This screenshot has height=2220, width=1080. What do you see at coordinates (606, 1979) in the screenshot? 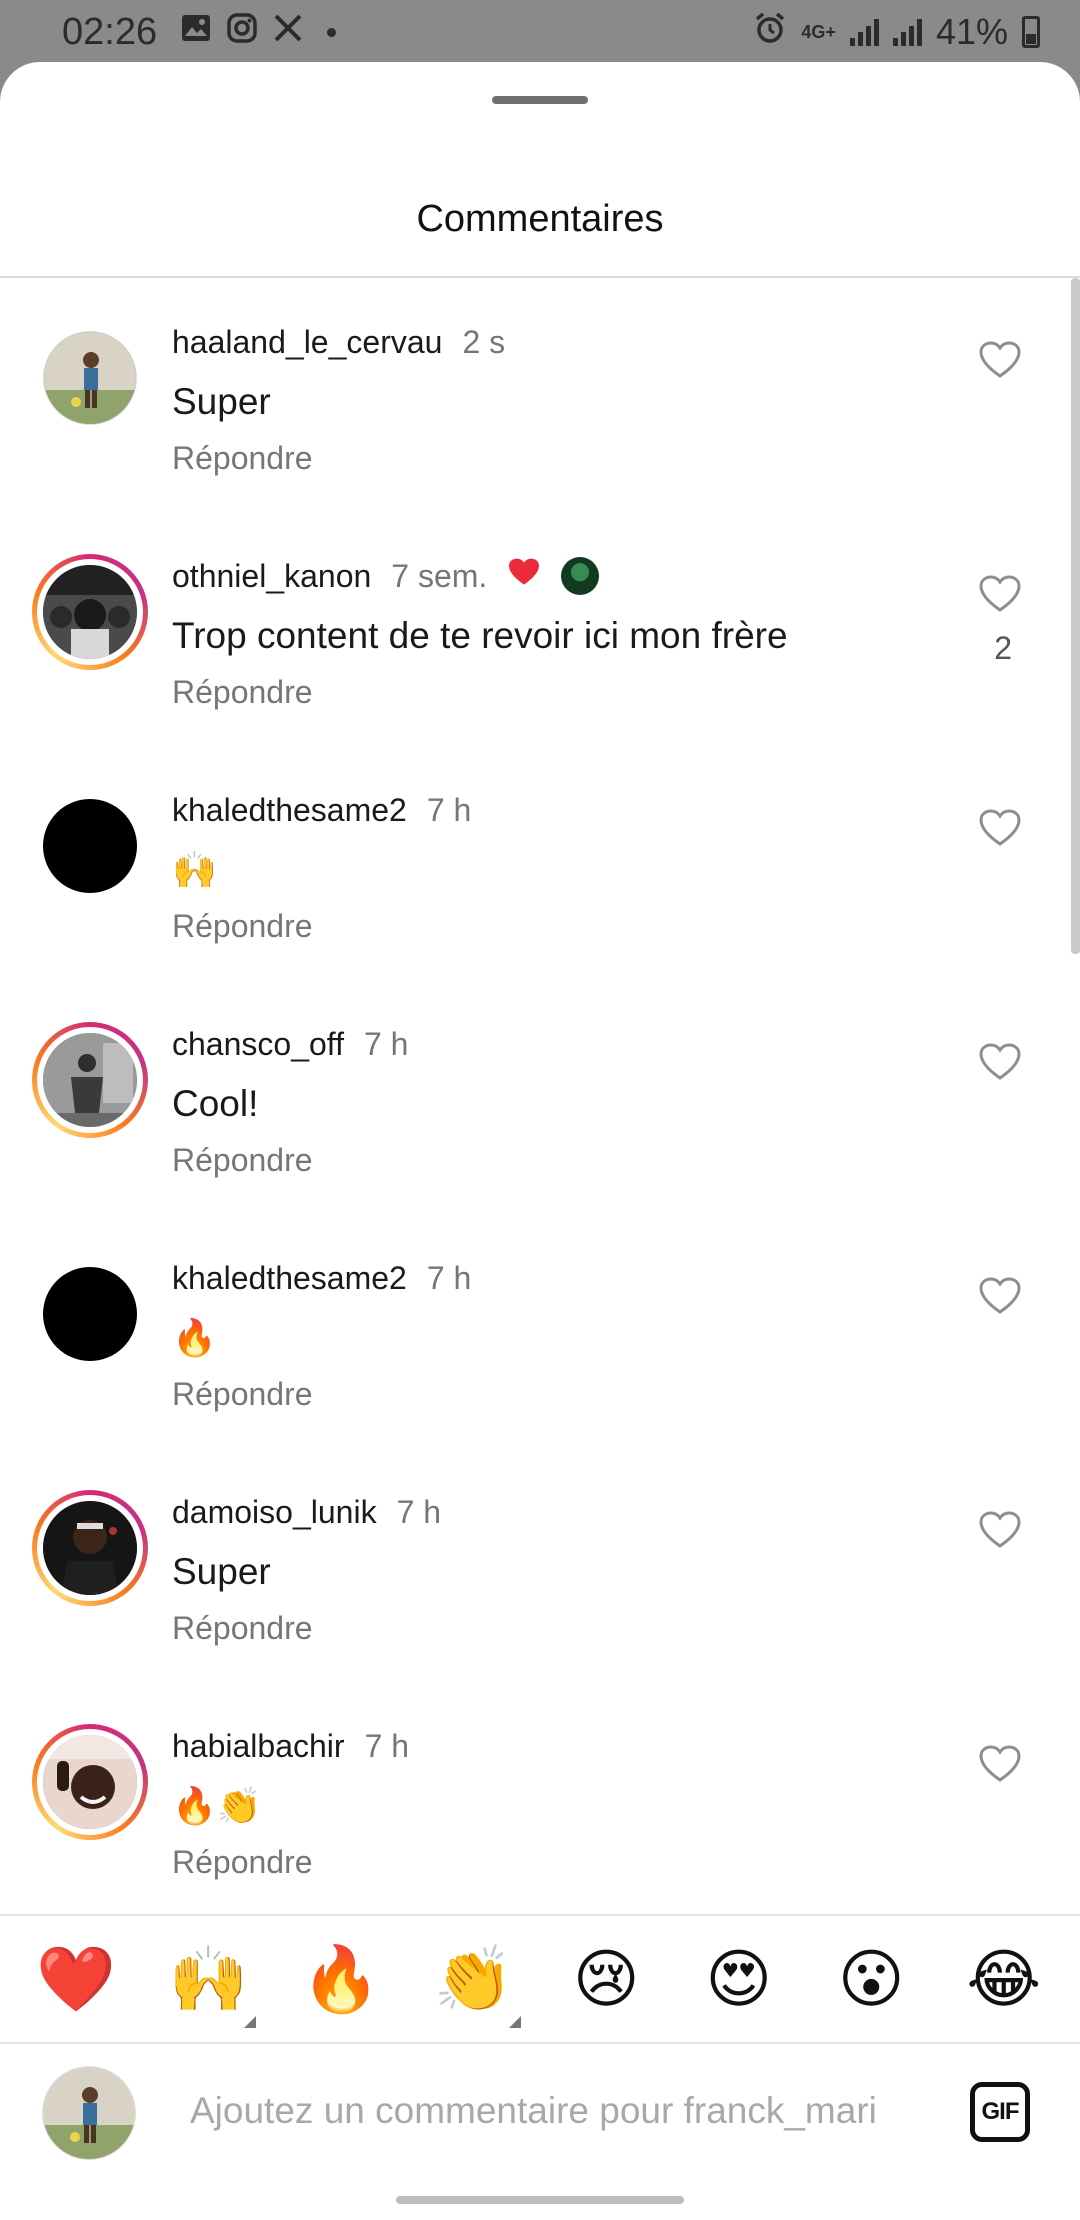
I see `emoji-cry-button: 😢` at bounding box center [606, 1979].